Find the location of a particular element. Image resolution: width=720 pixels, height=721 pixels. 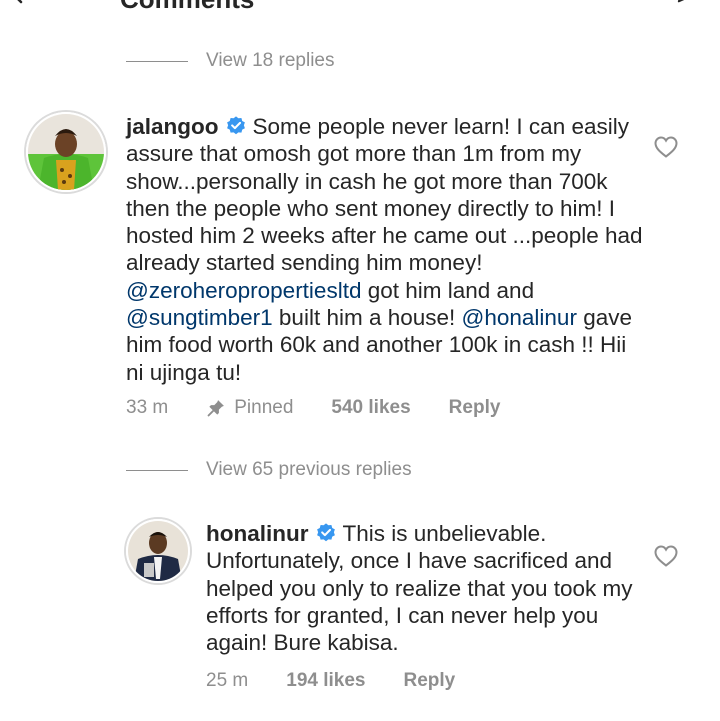

top-bar: Comments is located at coordinates (360, 7).